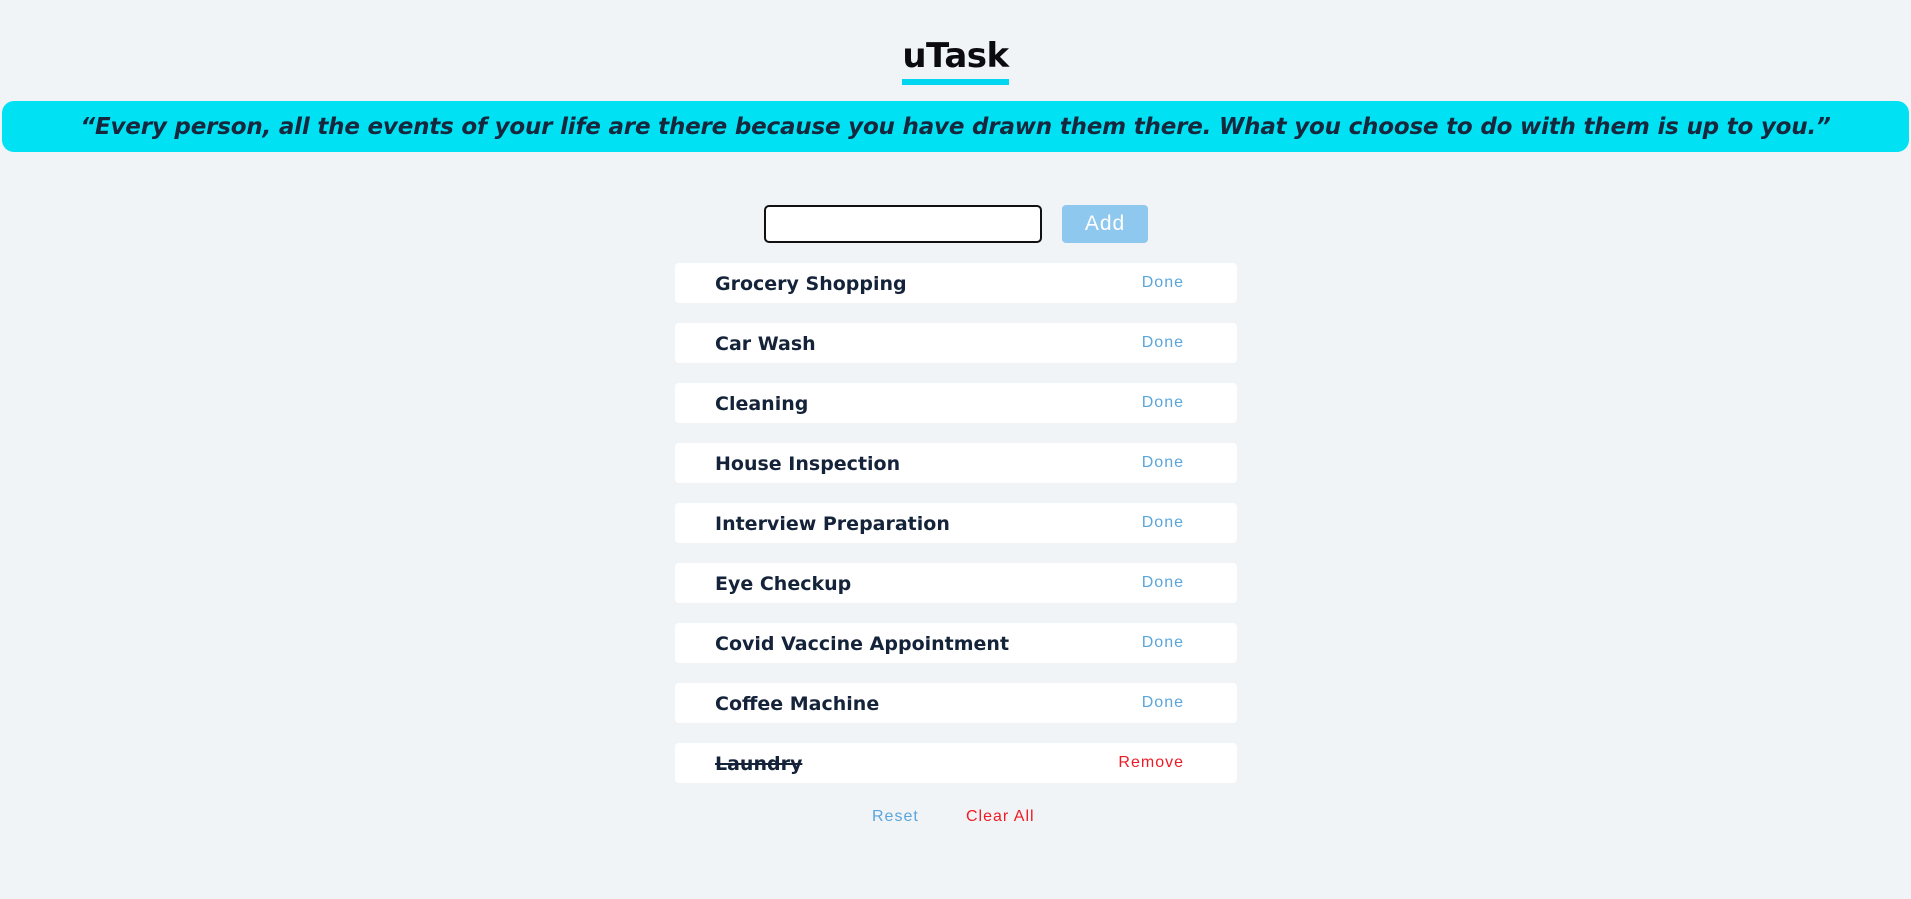  Describe the element at coordinates (811, 284) in the screenshot. I see `task-name: Grocery Shopping` at that location.